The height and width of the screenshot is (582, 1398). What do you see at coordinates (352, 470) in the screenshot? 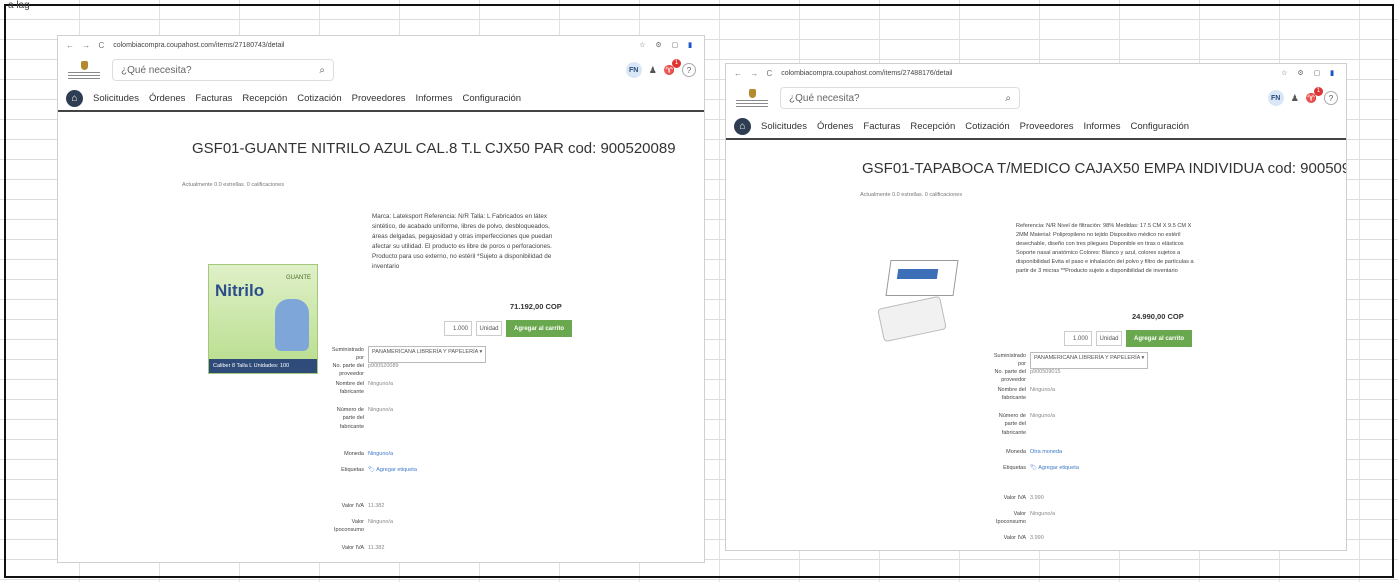
I see `tags-label: Etiquetas` at bounding box center [352, 470].